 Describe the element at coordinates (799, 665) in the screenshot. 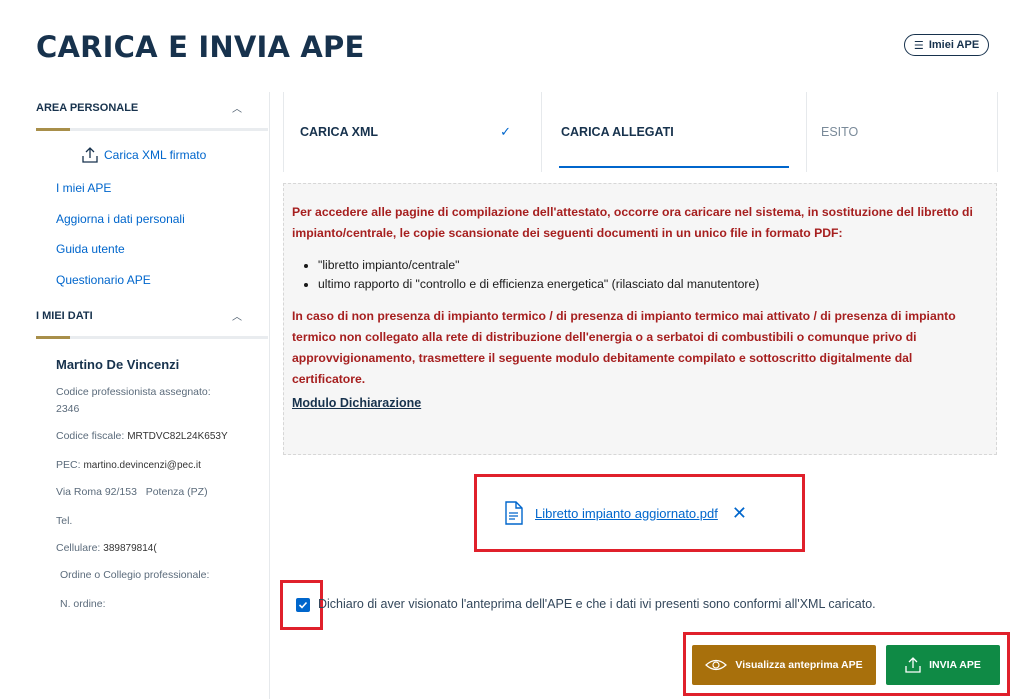

I see `preview-ape-label: Visualizza anteprima APE` at that location.